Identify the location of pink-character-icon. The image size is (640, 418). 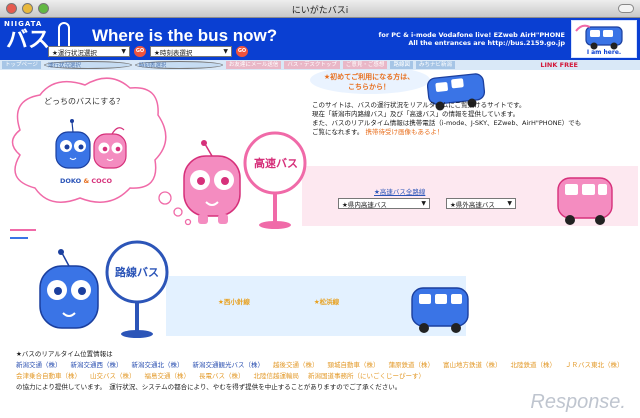
(212, 182).